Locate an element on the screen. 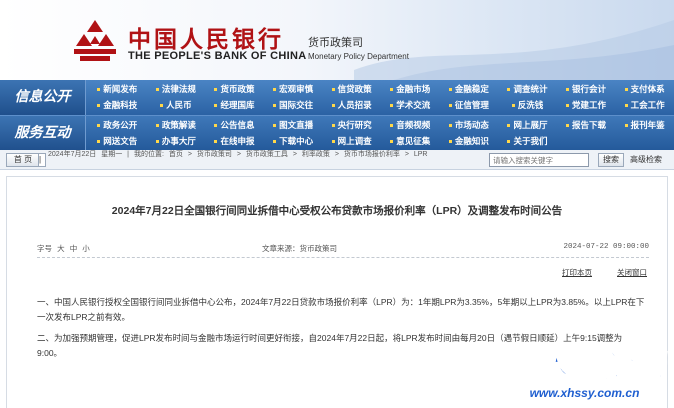 This screenshot has width=674, height=408. font-size-control: 字号 大 中 小 is located at coordinates (65, 248).